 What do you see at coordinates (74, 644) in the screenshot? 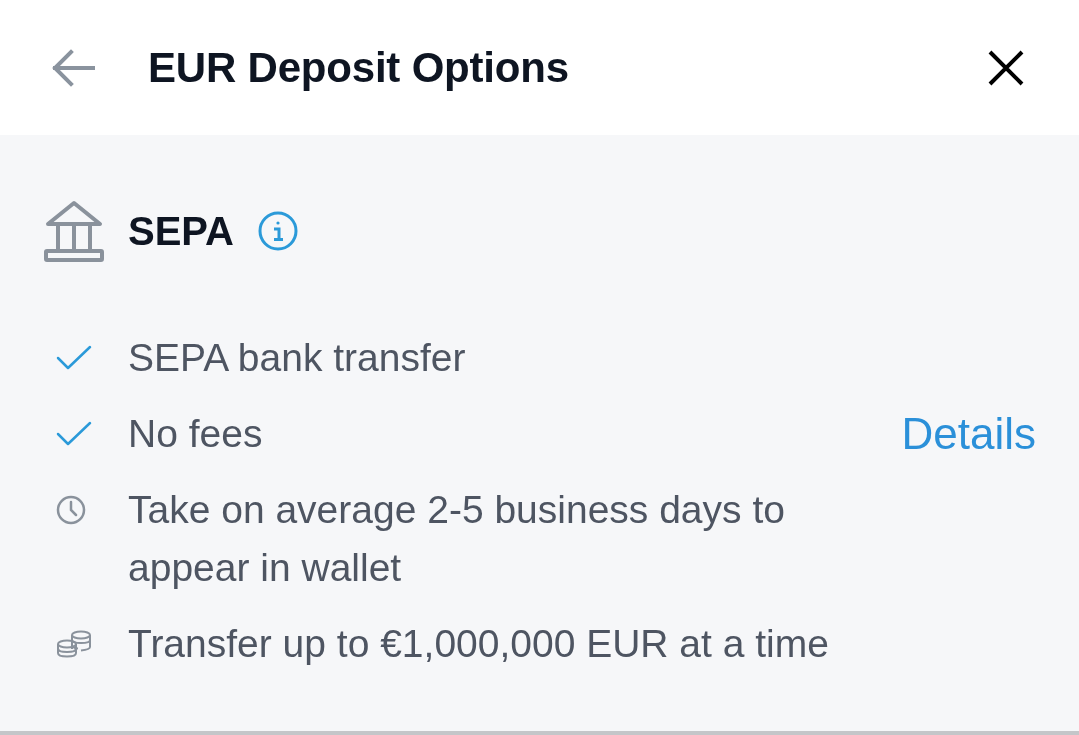
I see `coins-icon` at bounding box center [74, 644].